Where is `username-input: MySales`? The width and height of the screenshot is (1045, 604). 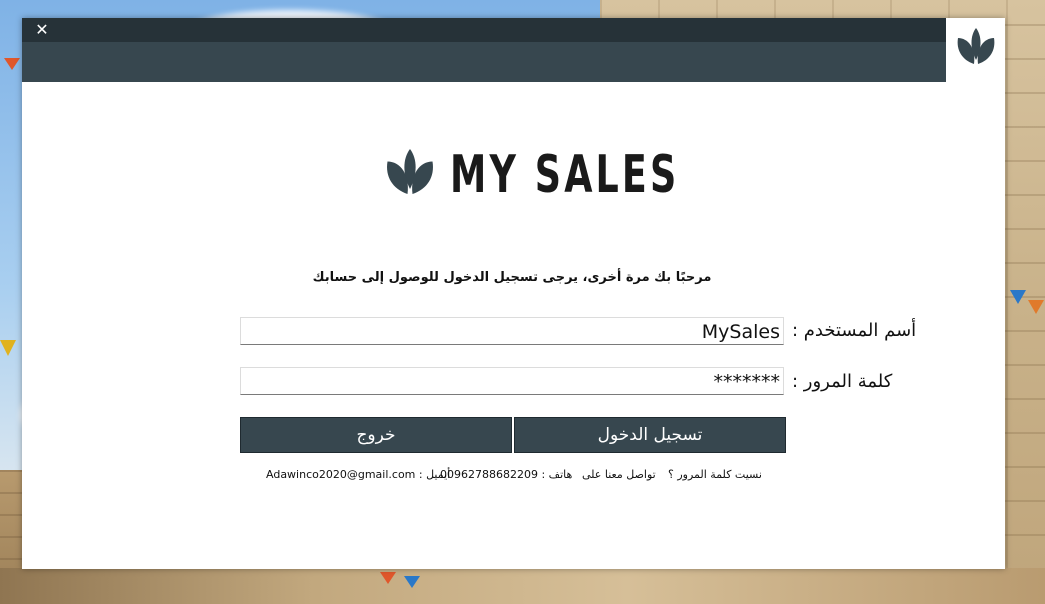 username-input: MySales is located at coordinates (512, 331).